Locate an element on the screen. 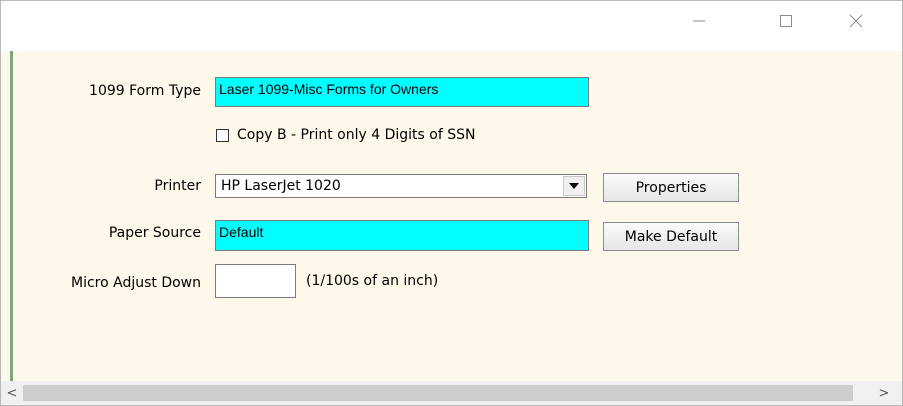 Image resolution: width=903 pixels, height=406 pixels. micro-adjust-input is located at coordinates (255, 281).